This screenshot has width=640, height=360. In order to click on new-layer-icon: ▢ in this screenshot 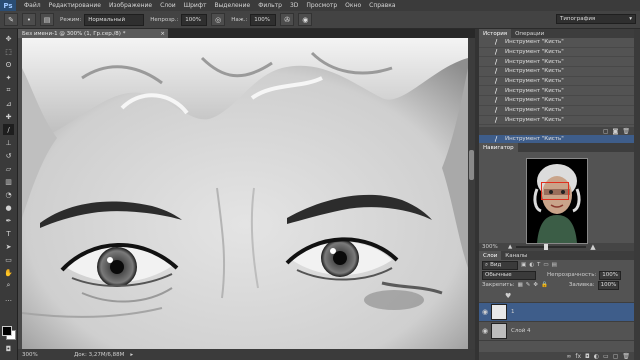, I will do `click(616, 356)`.